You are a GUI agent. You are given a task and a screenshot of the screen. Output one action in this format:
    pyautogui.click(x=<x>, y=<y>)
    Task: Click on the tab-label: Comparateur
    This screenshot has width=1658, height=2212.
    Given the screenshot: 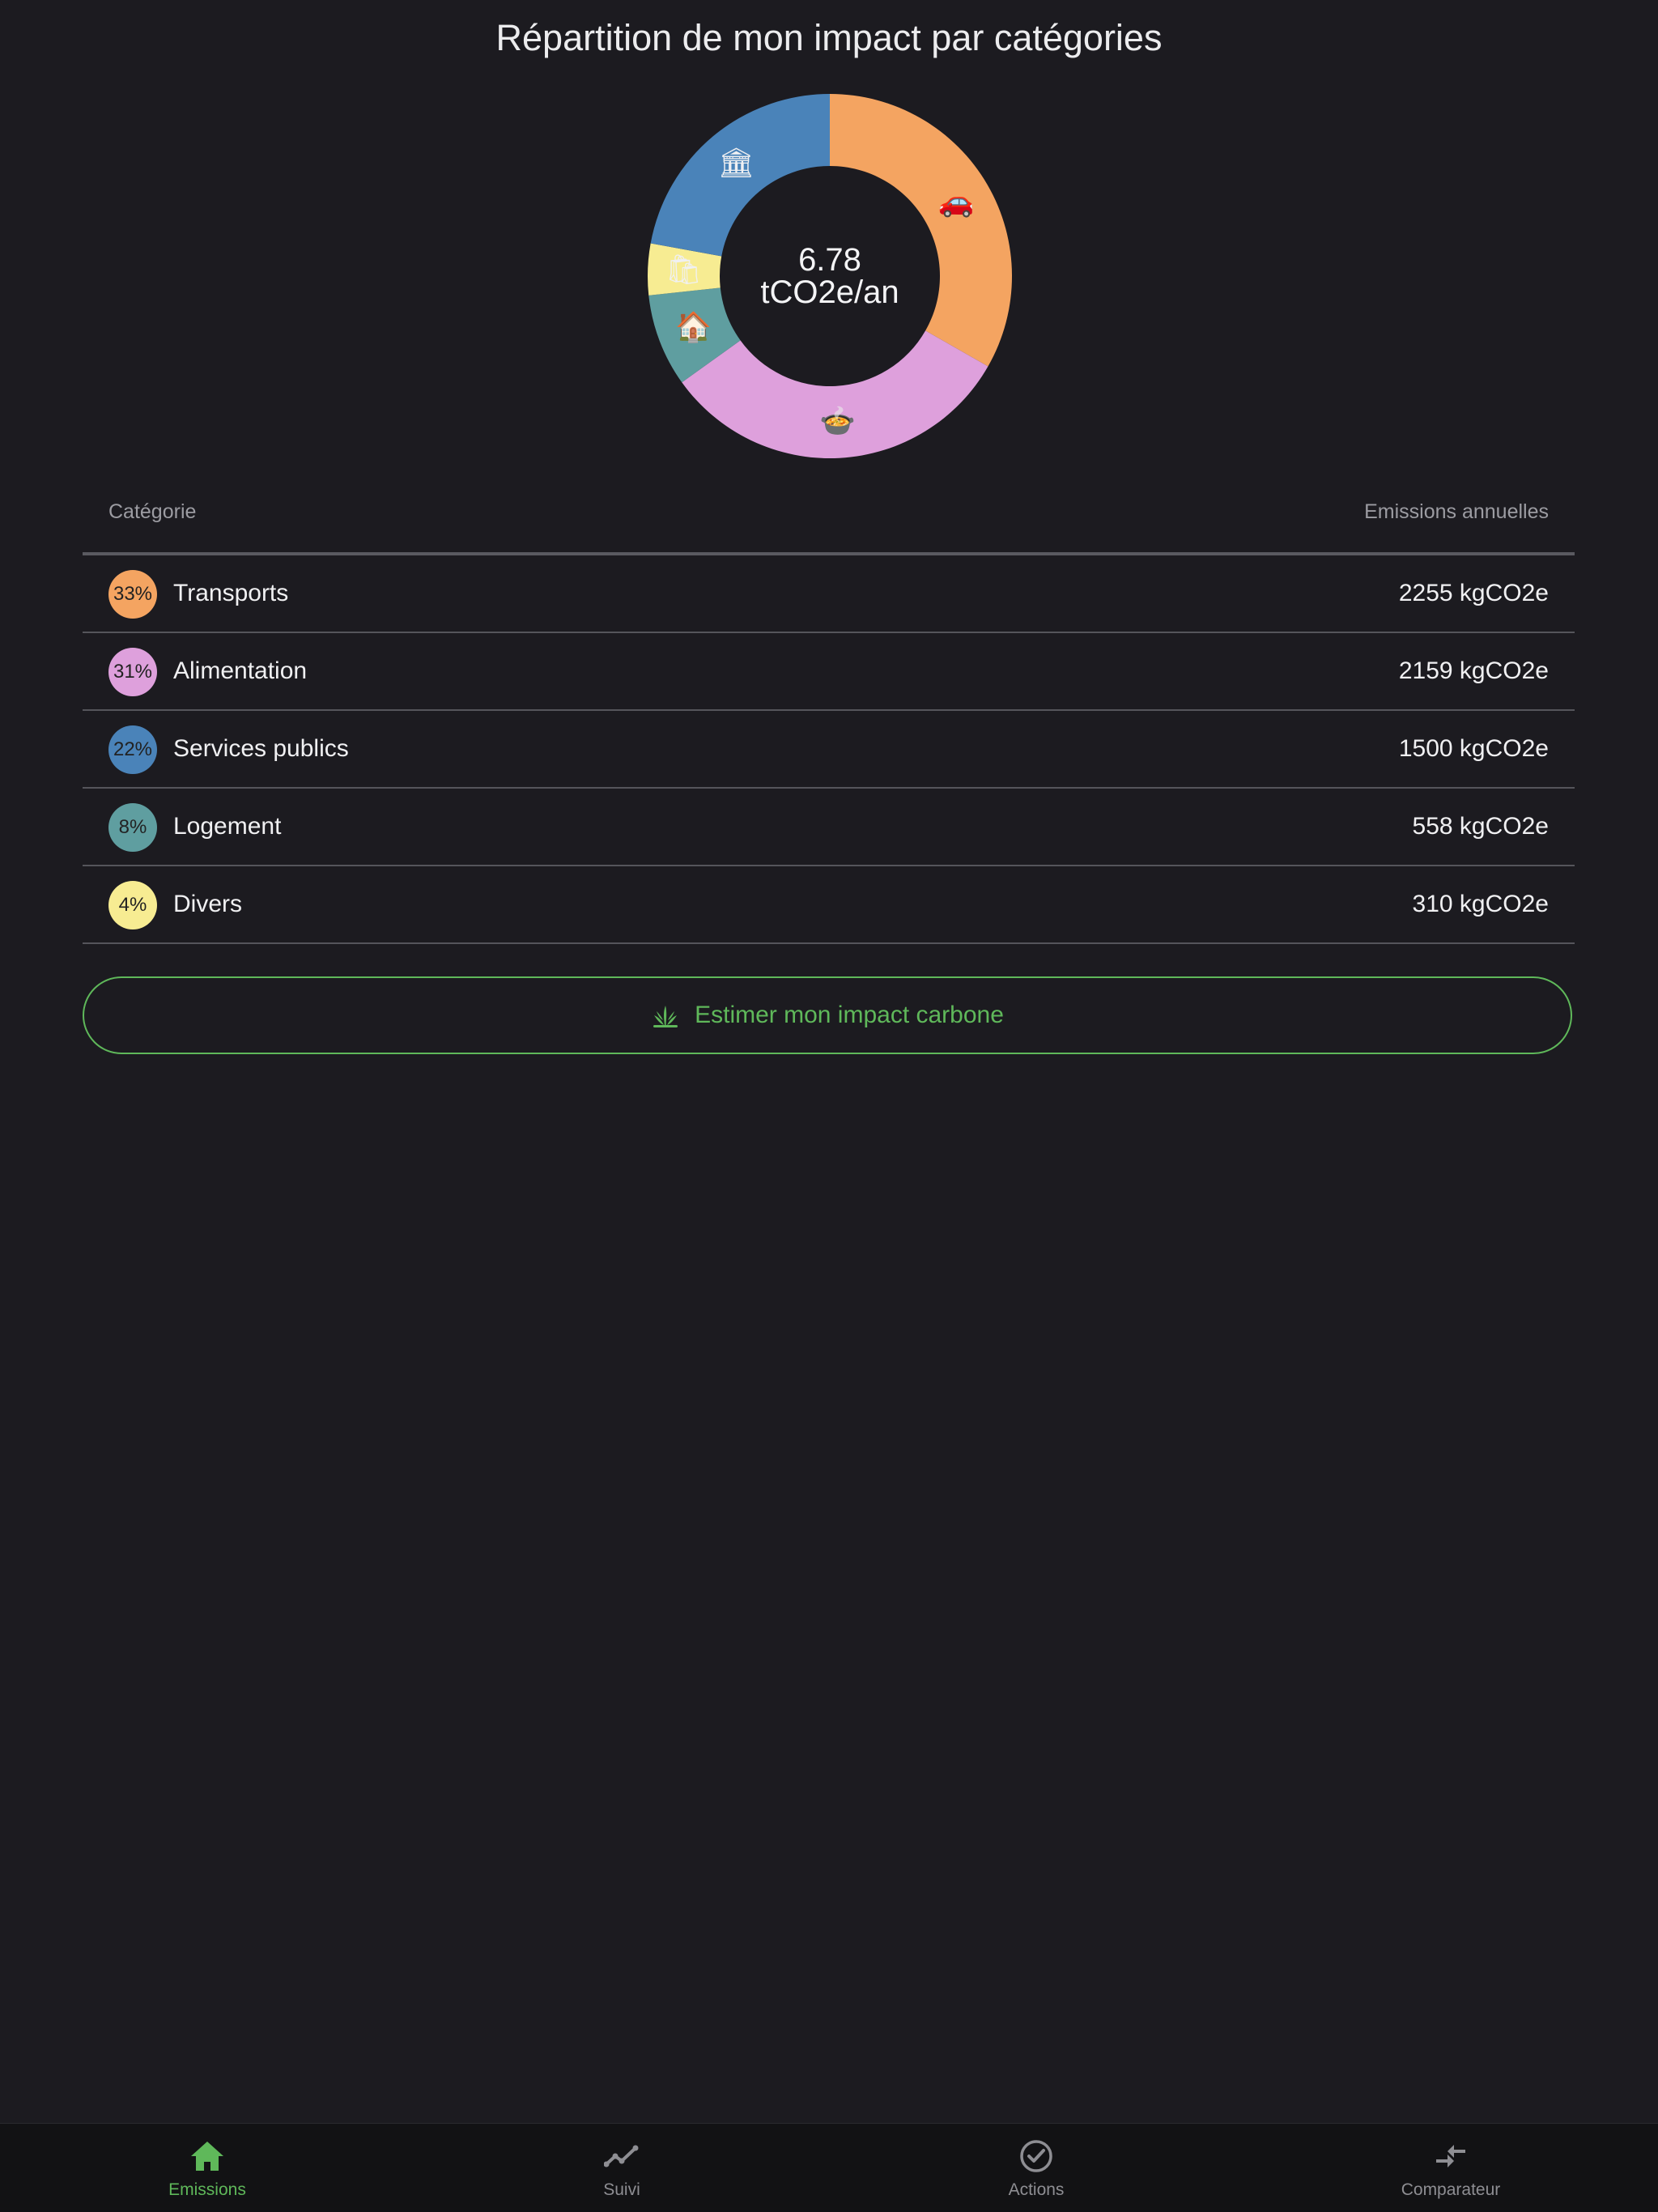 What is the action you would take?
    pyautogui.click(x=1451, y=2189)
    